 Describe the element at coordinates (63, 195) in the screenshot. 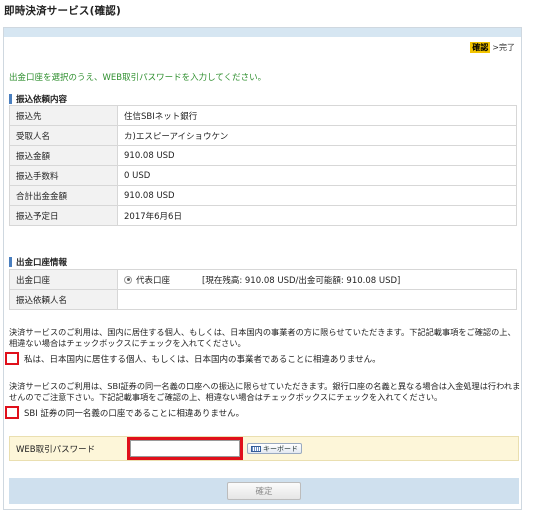

I see `row-label-total: 合計出金金額` at that location.